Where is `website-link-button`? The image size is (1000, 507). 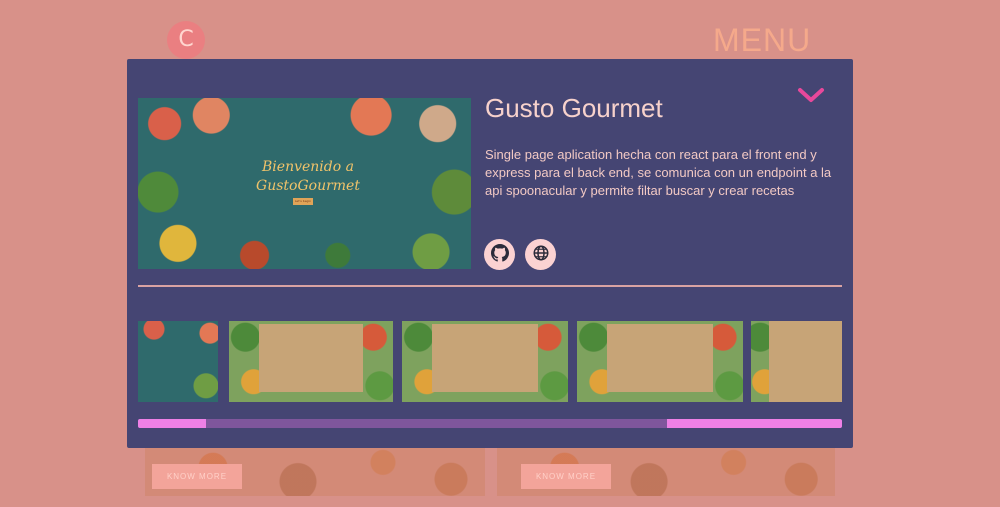
website-link-button is located at coordinates (540, 254).